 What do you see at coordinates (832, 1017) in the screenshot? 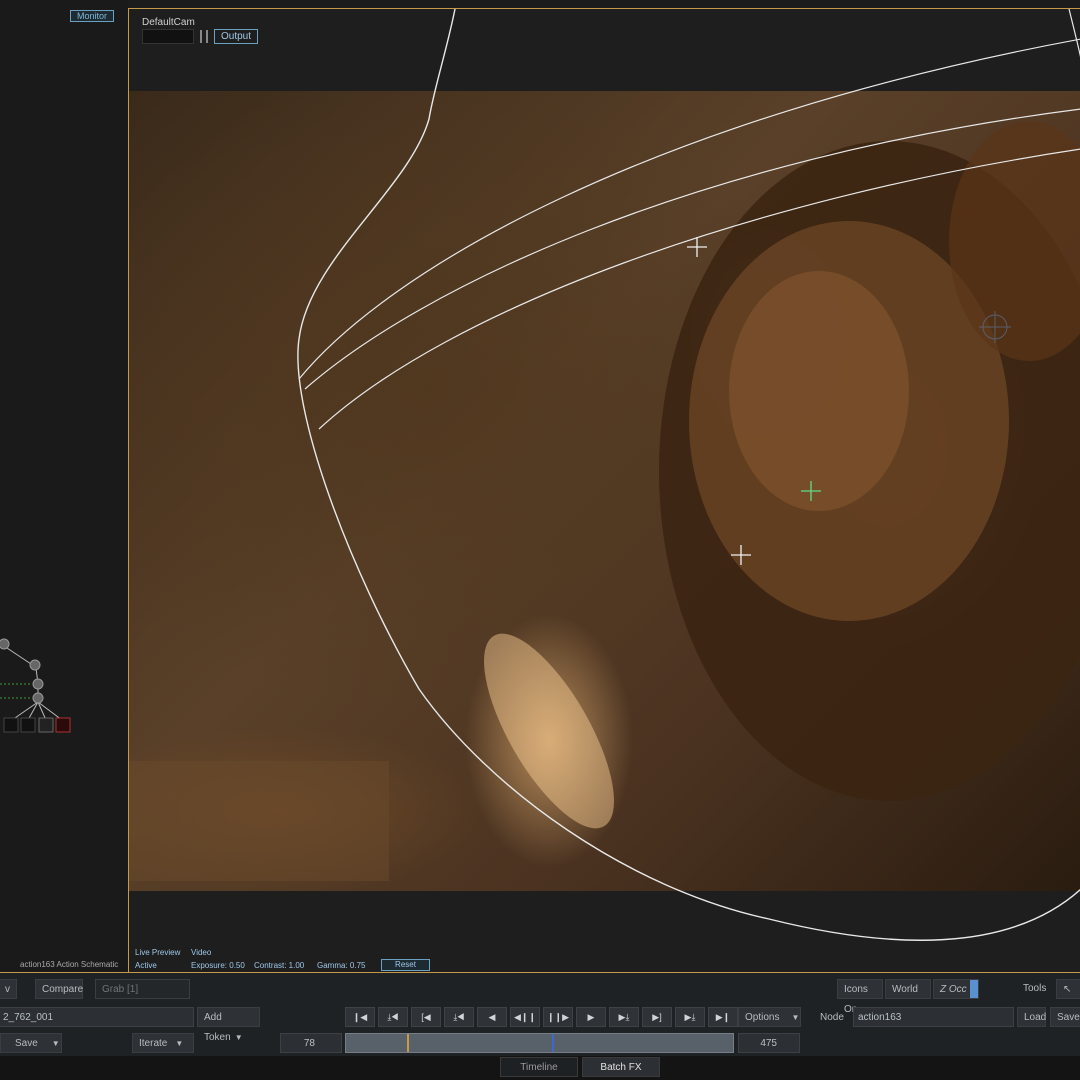
I see `node-label: Node` at bounding box center [832, 1017].